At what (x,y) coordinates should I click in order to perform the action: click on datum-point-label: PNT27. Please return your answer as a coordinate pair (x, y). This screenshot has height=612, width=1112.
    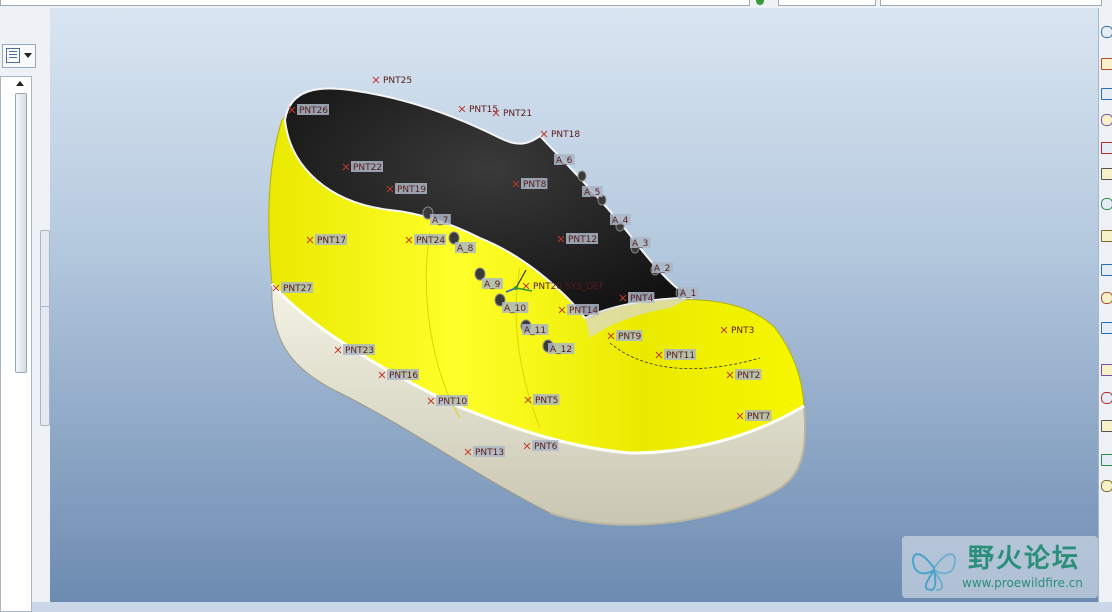
    Looking at the image, I should click on (297, 289).